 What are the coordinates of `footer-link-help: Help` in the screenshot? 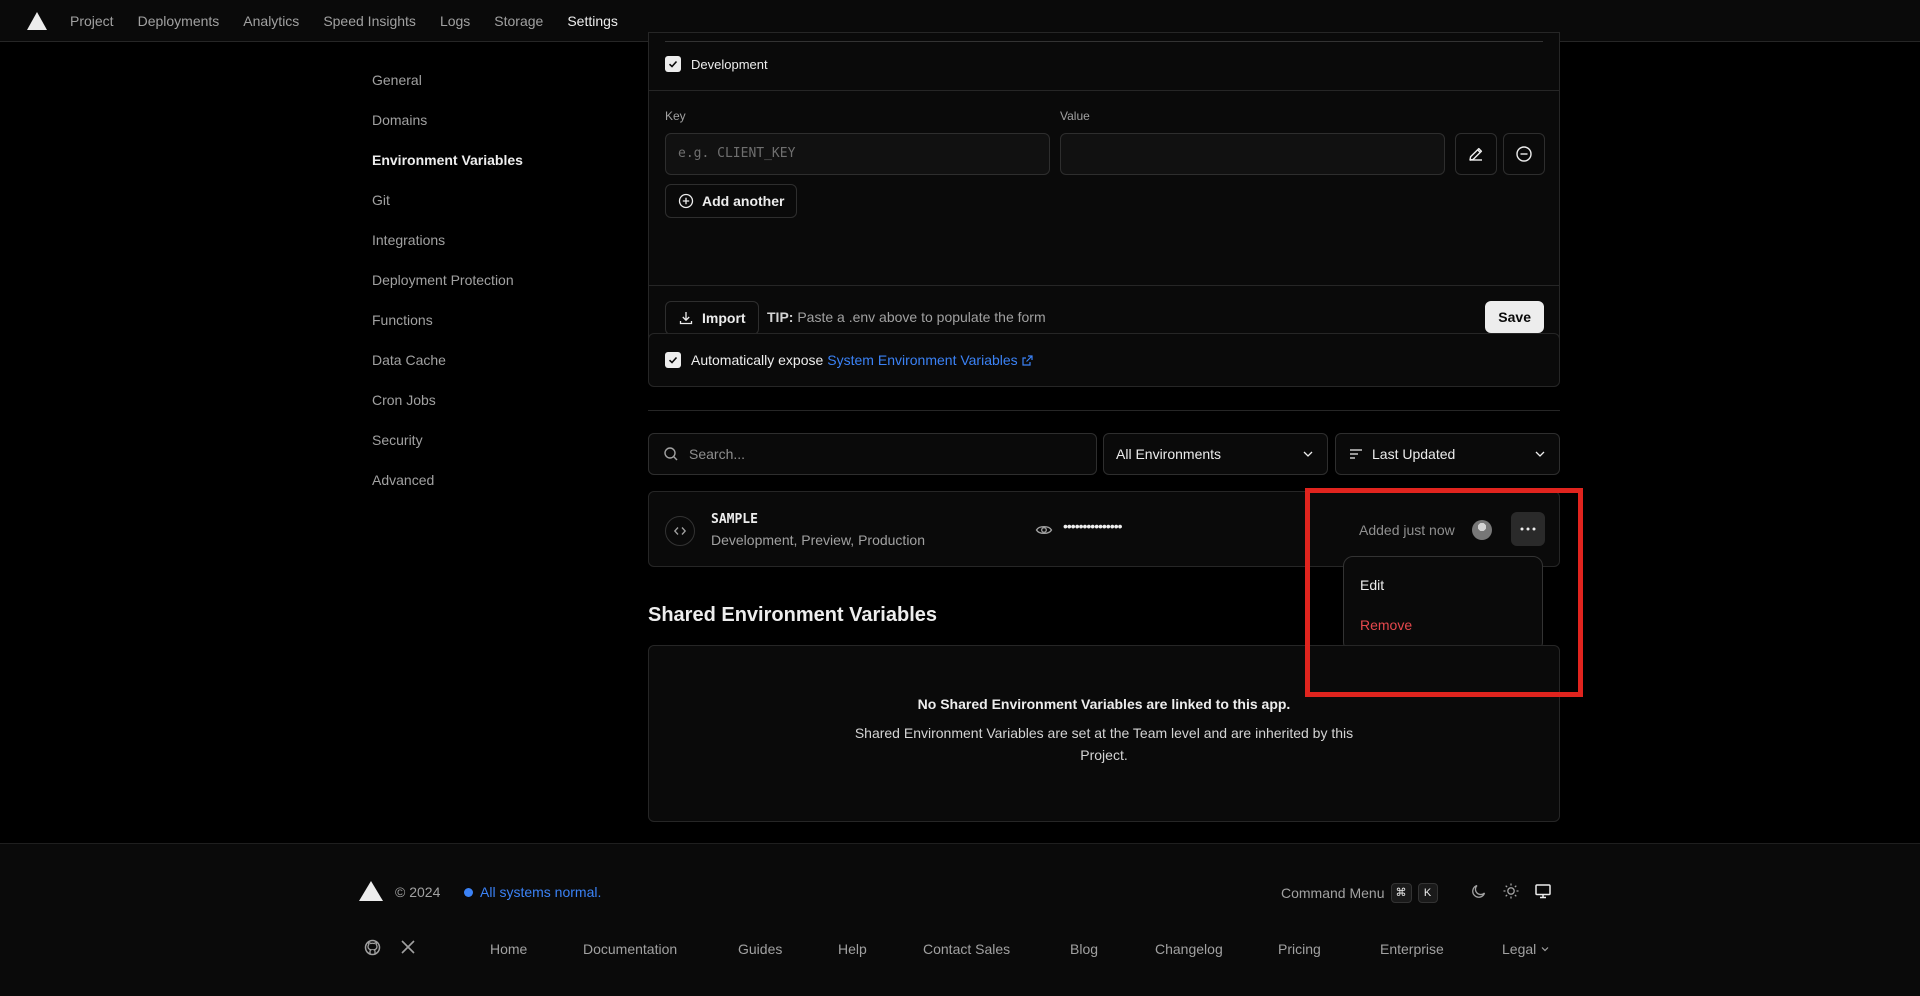 It's located at (880, 949).